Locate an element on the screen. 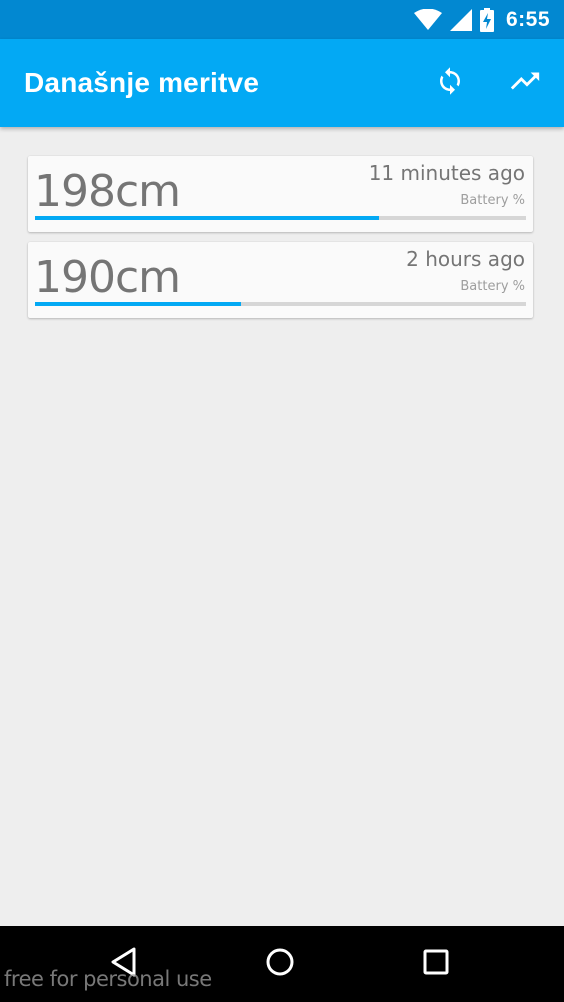 This screenshot has width=564, height=1002. wifi-icon is located at coordinates (427, 19).